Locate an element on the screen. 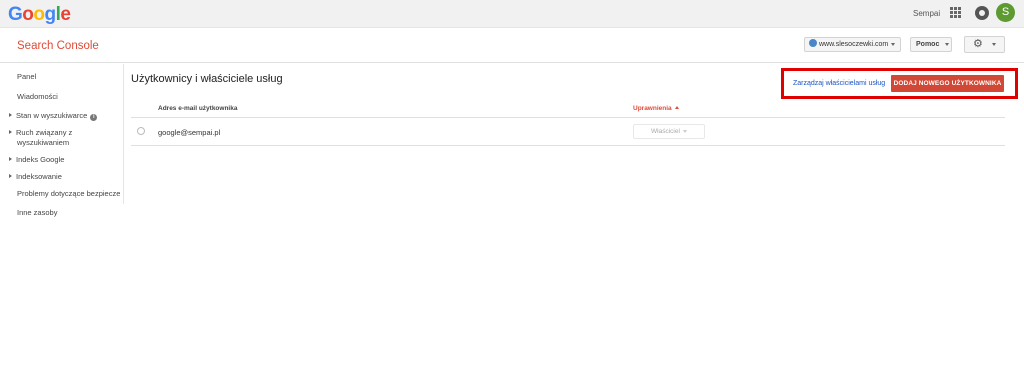 Image resolution: width=1024 pixels, height=367 pixels. sidebar-item-security-issues: Problemy dotyczące bezpiecze is located at coordinates (68, 194).